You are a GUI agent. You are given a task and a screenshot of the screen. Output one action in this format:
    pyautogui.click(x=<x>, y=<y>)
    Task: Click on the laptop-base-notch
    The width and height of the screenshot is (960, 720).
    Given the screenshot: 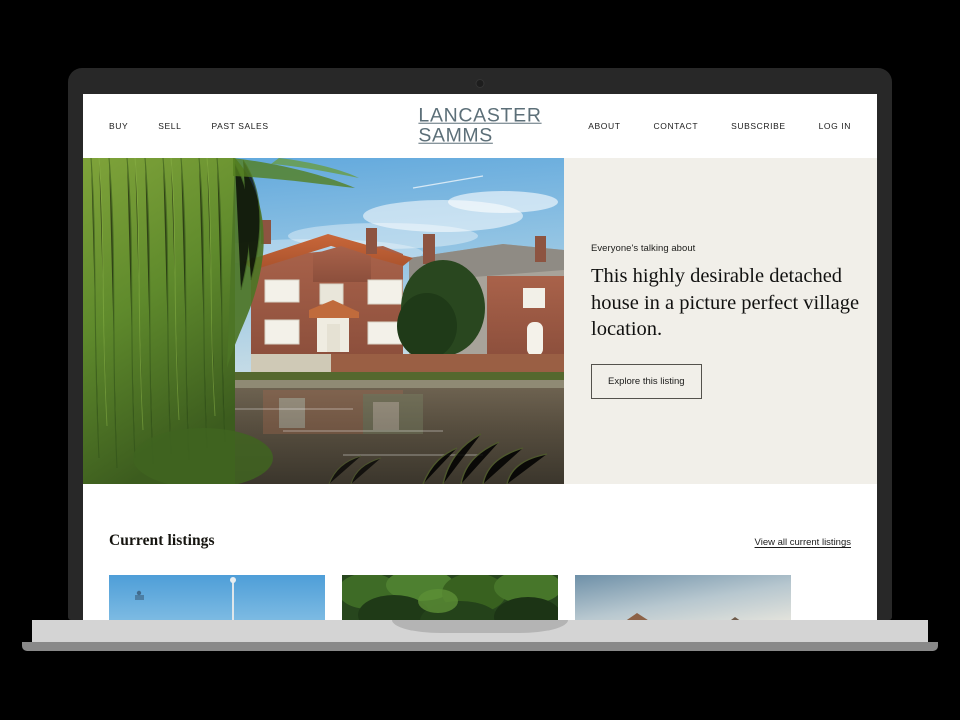 What is the action you would take?
    pyautogui.click(x=480, y=626)
    